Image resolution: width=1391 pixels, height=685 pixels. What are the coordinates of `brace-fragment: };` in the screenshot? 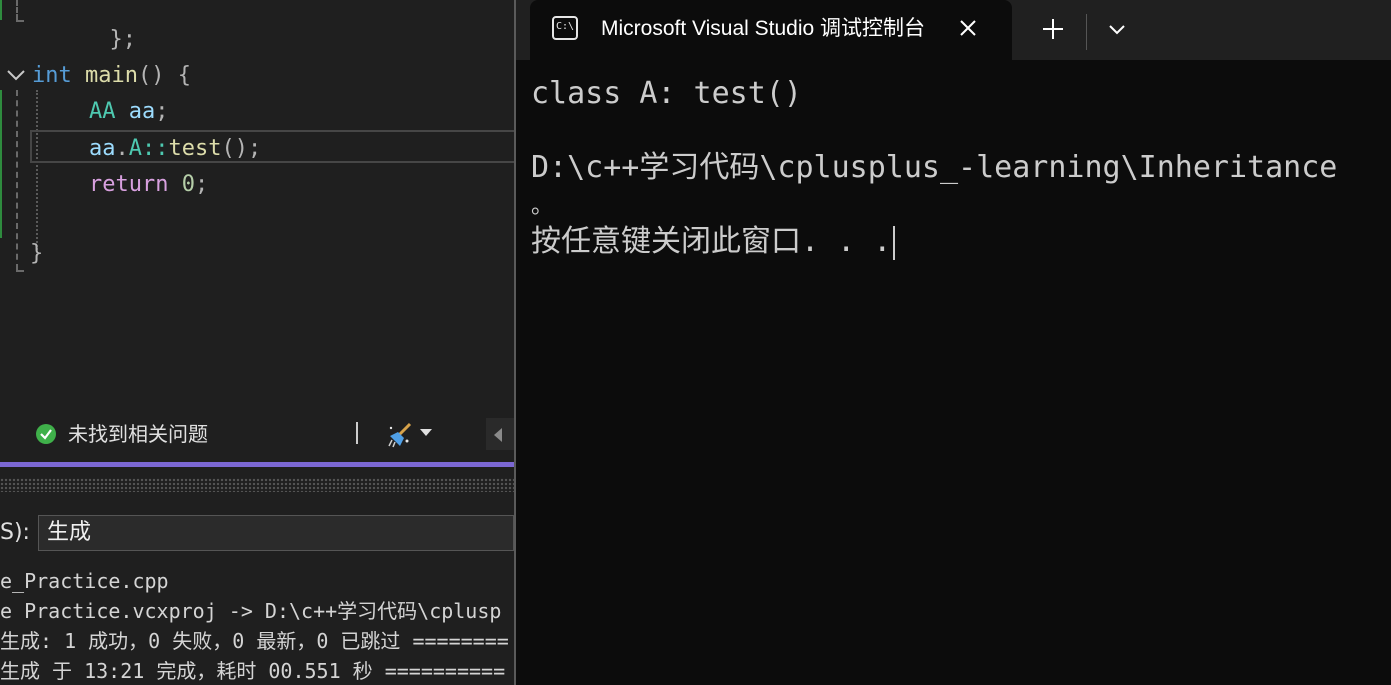 It's located at (122, 39).